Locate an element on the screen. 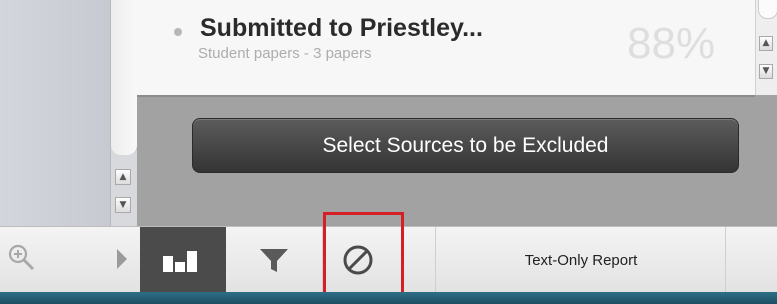 The image size is (777, 304). no-entry-icon is located at coordinates (358, 260).